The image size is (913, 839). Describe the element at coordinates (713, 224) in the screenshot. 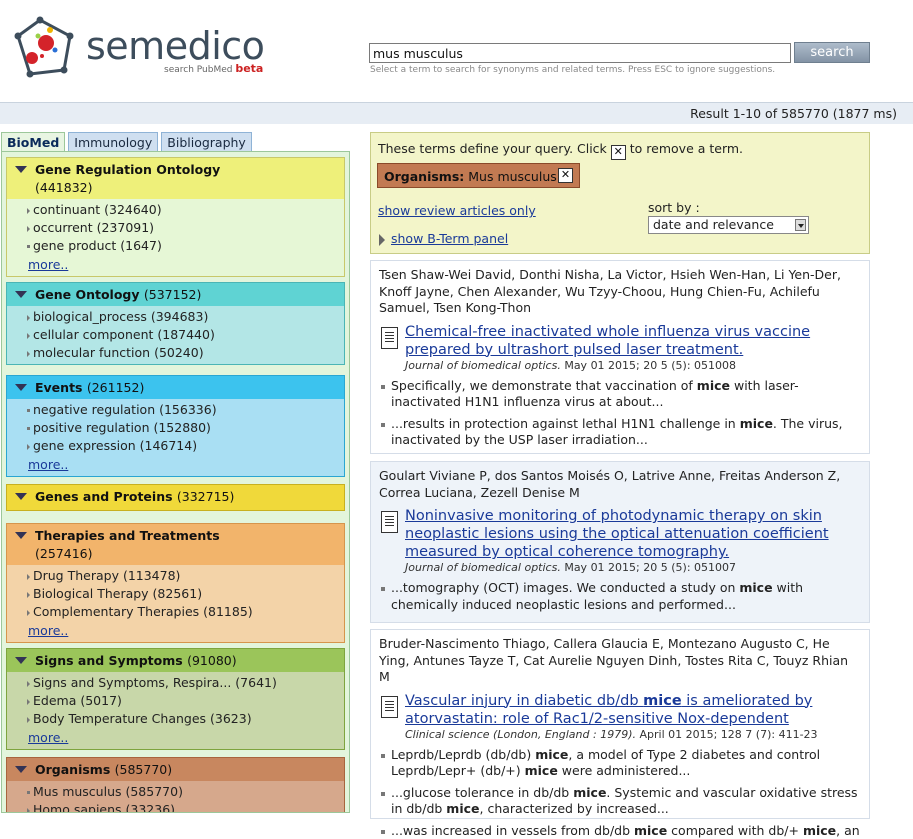

I see `sort-selected-value: date and relevance` at that location.